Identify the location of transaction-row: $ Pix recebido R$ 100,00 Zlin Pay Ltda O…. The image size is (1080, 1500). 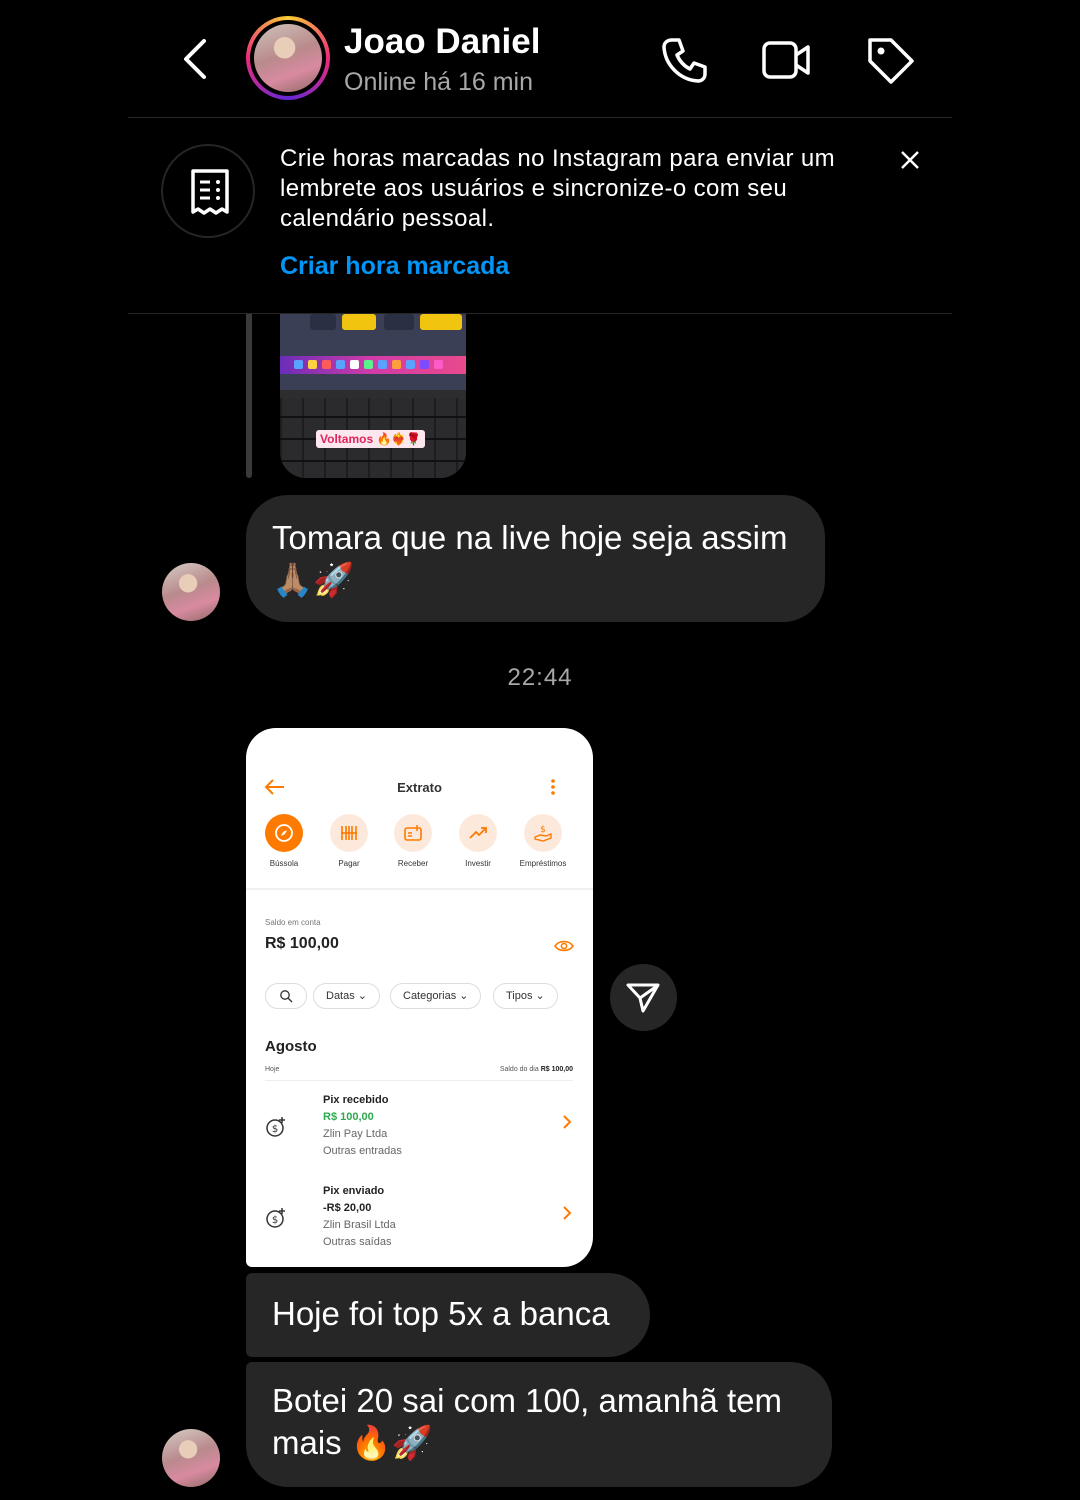
(419, 1132).